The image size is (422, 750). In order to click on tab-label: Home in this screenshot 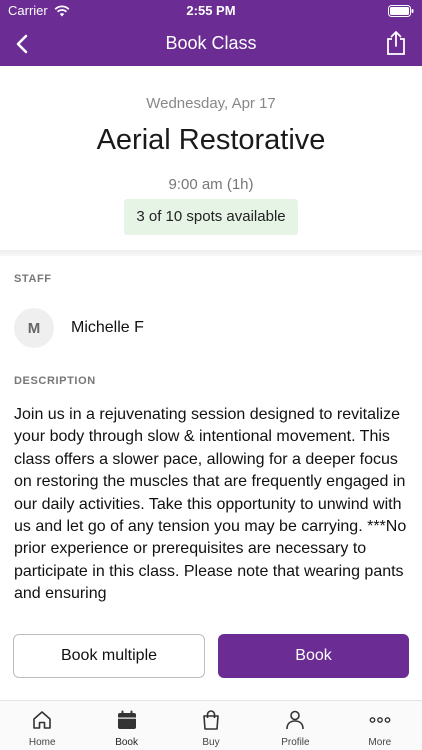, I will do `click(42, 742)`.